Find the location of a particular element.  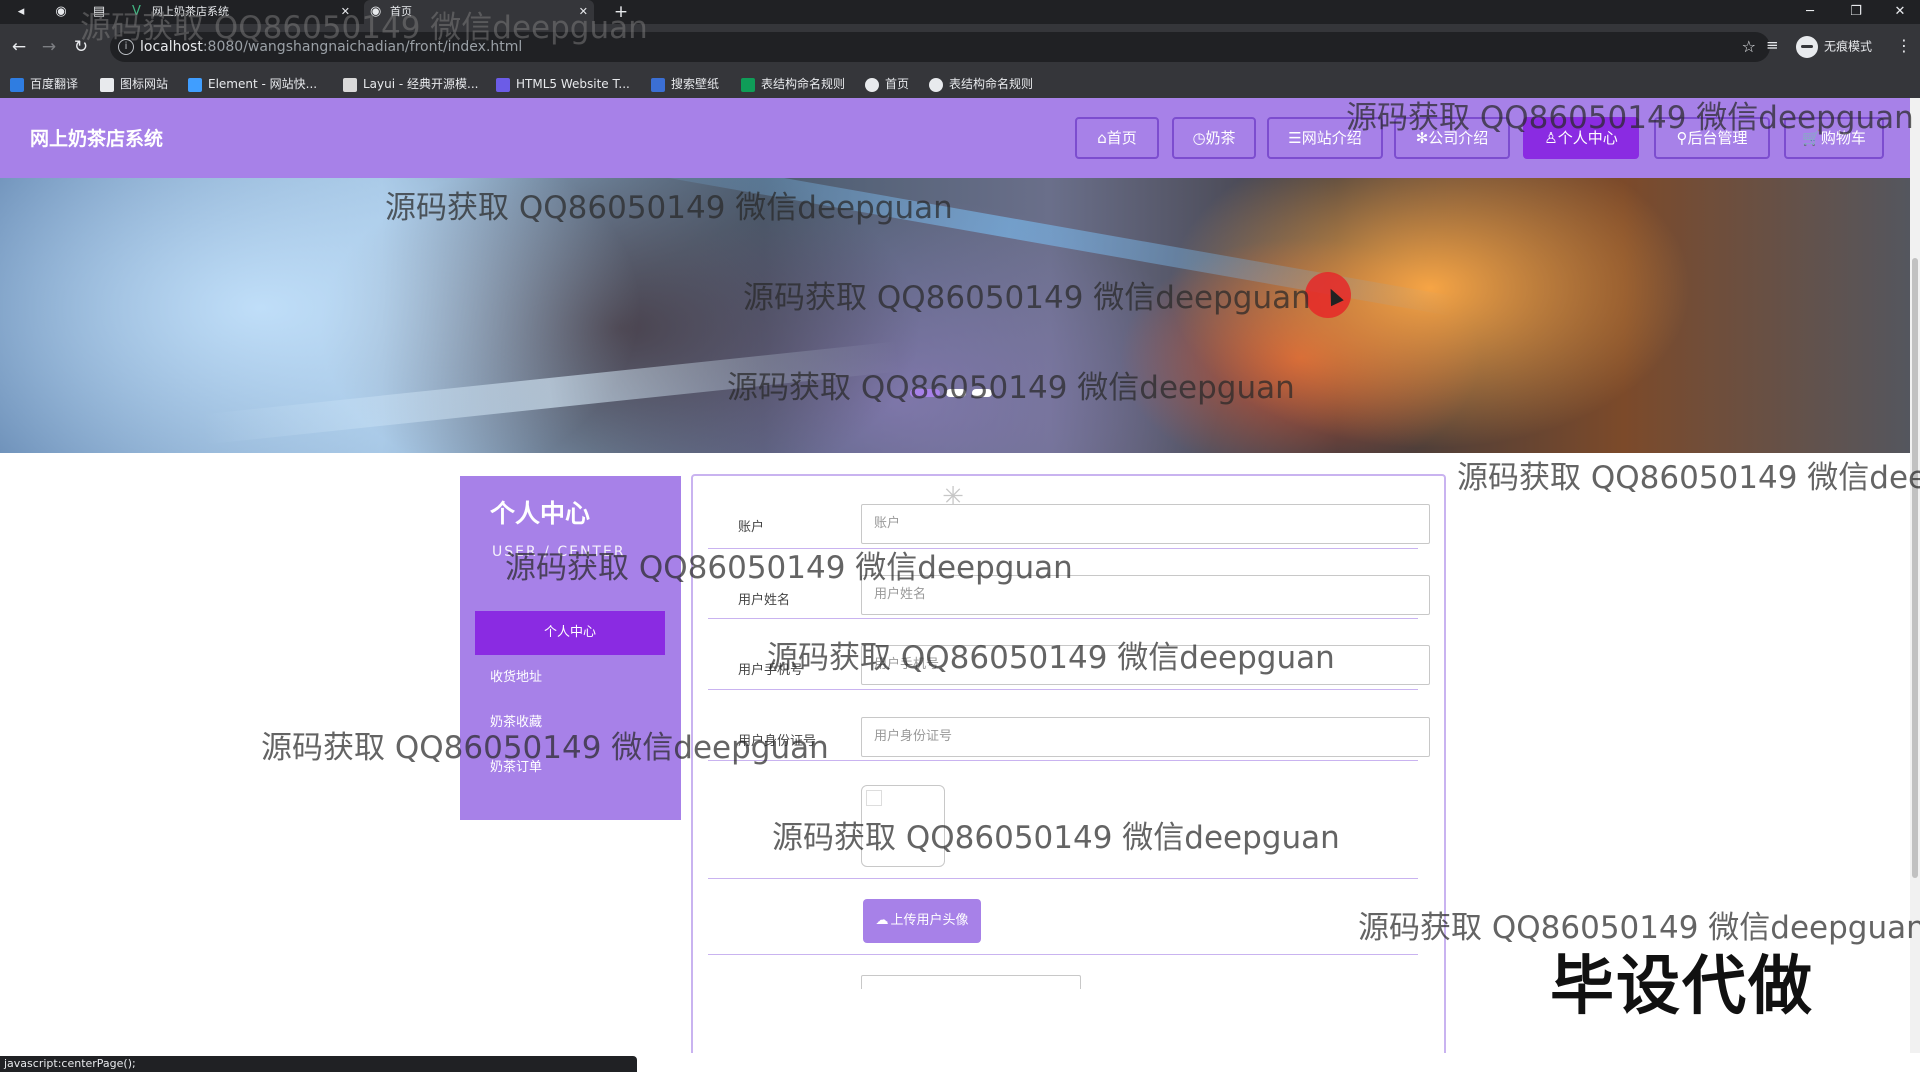

phone-input: 用户手机号 is located at coordinates (1145, 665).